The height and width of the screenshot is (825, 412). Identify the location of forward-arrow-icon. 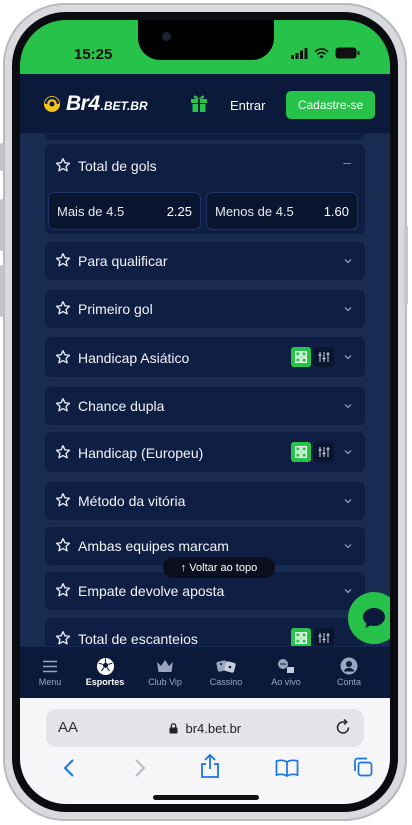
(140, 768).